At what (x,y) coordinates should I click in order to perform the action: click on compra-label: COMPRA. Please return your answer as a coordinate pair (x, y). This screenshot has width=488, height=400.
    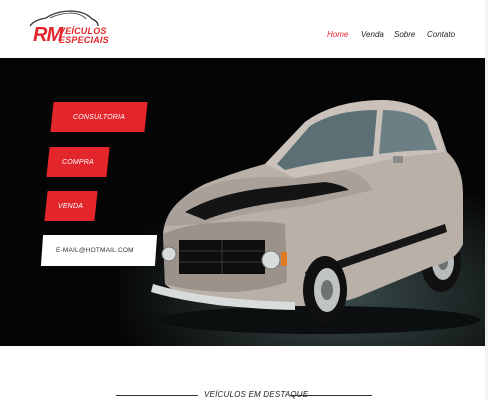
    Looking at the image, I should click on (78, 162).